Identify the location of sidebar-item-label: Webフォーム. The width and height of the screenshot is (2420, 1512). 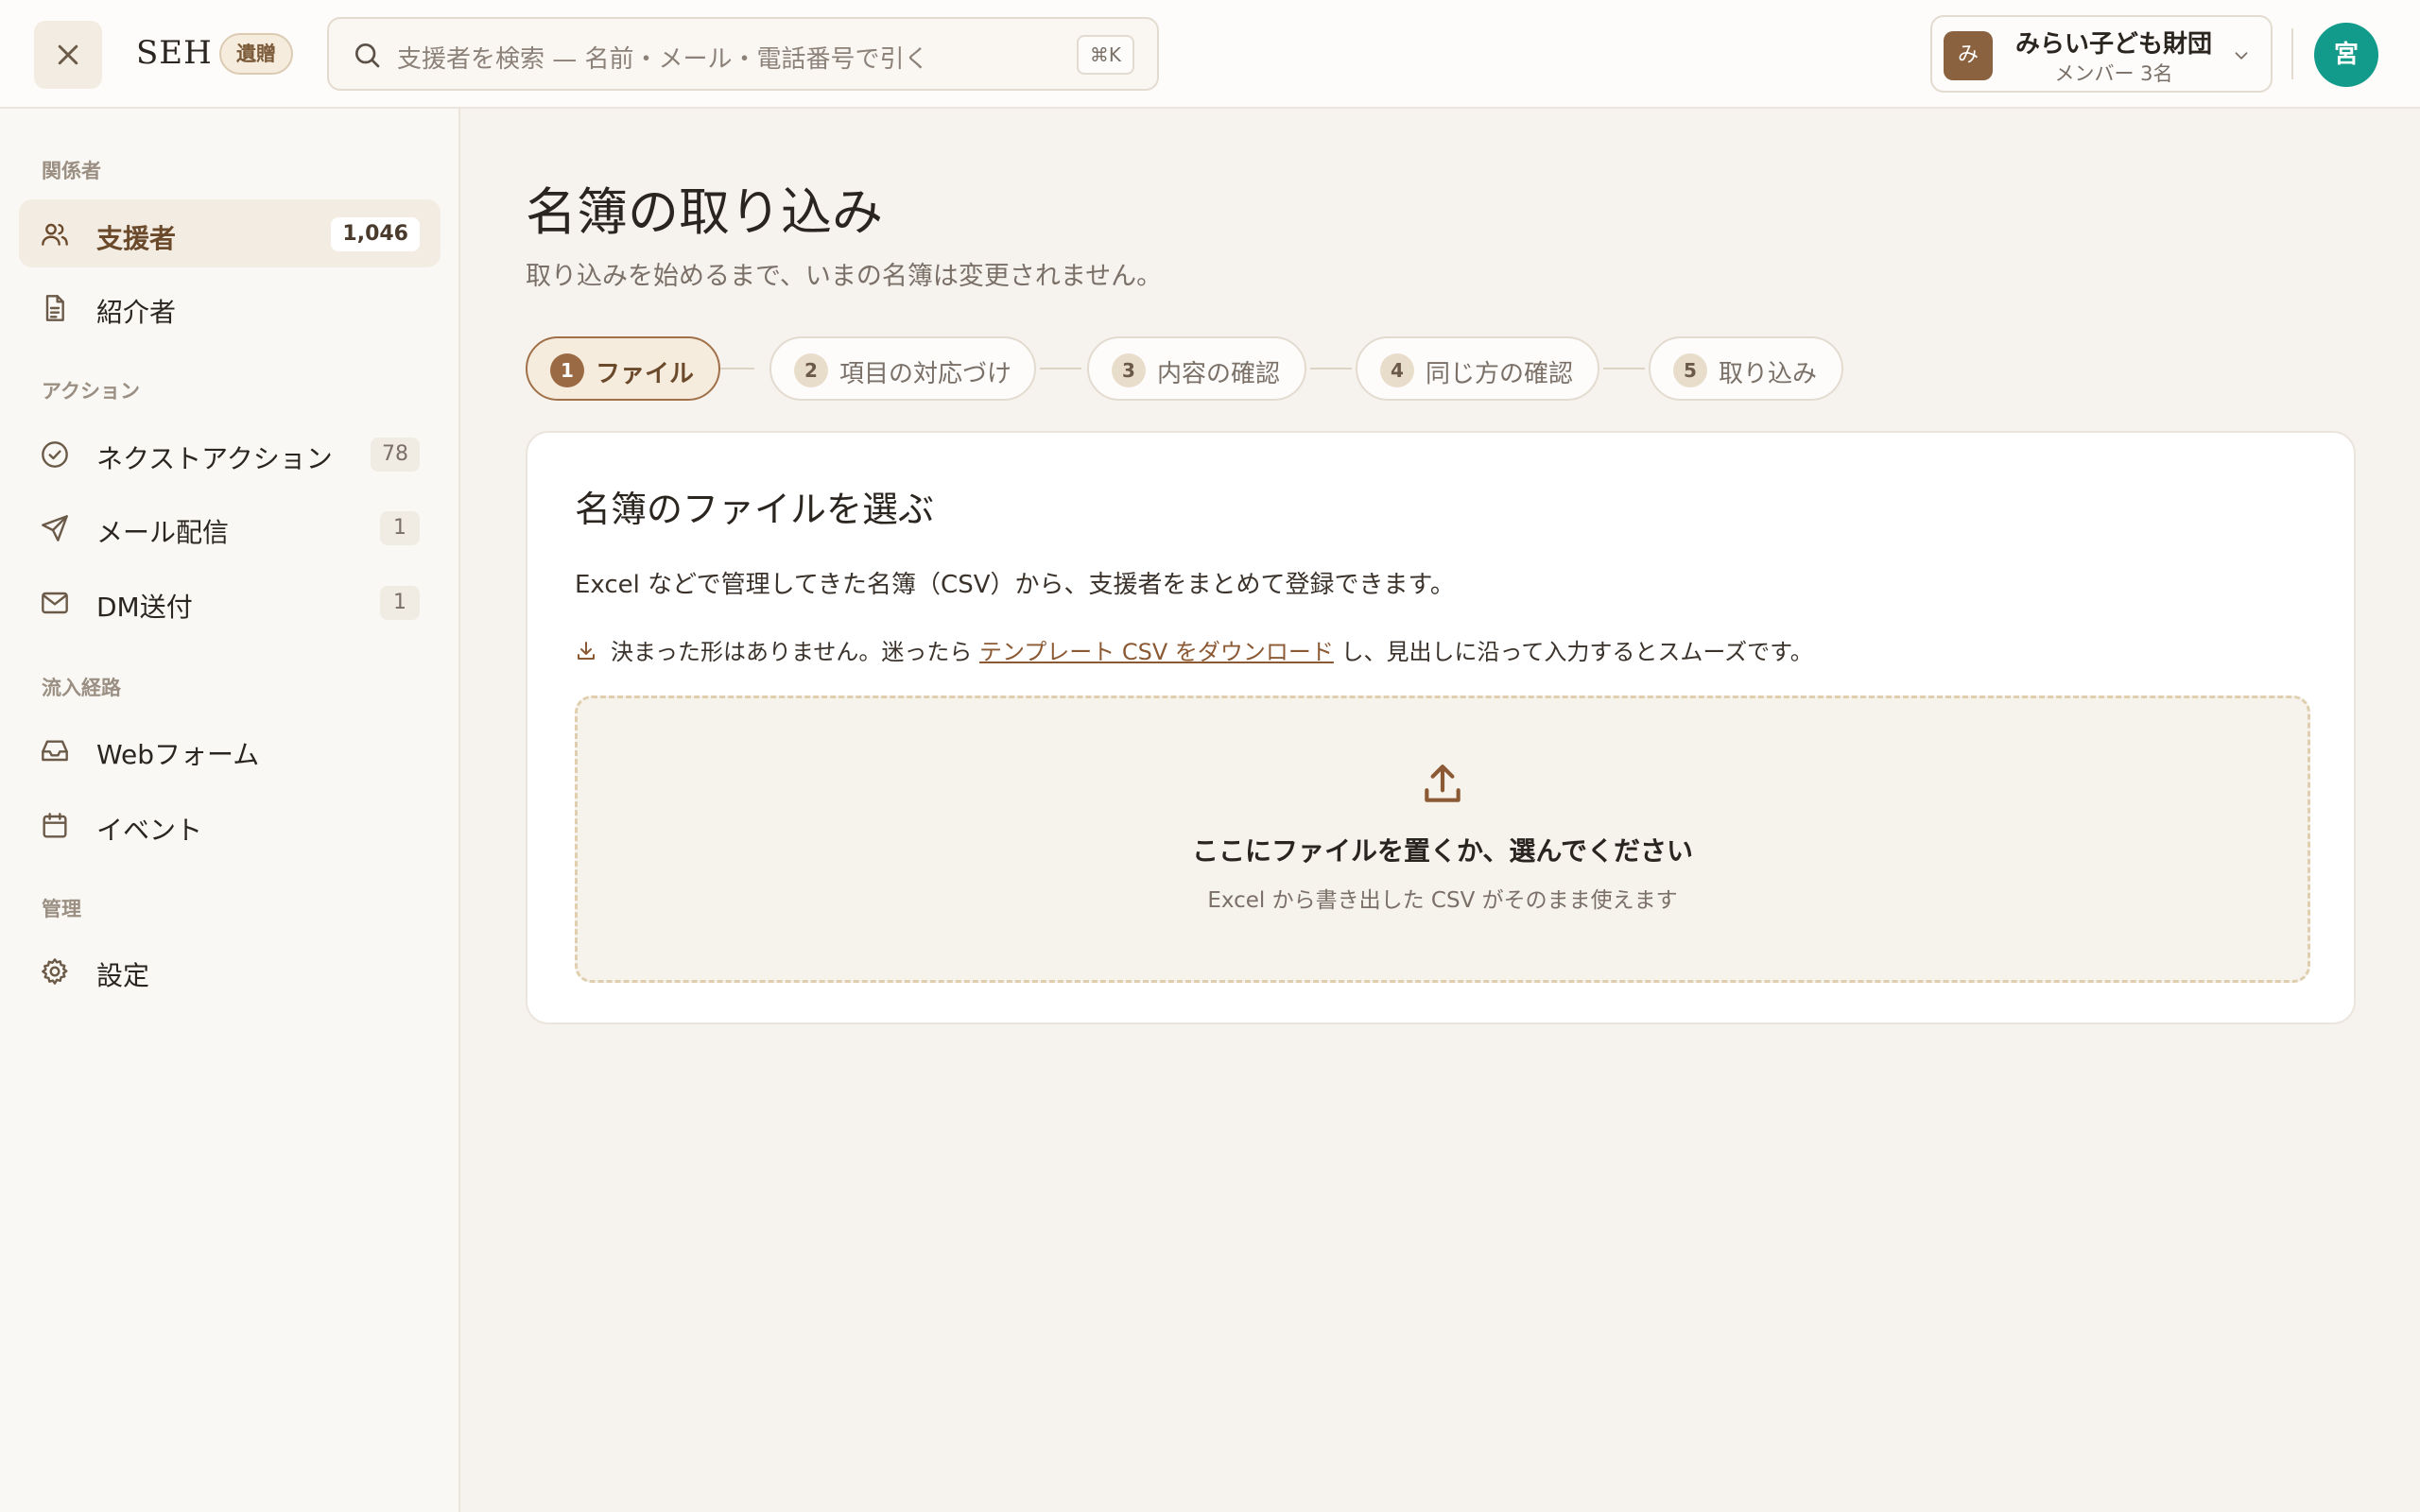
(178, 754).